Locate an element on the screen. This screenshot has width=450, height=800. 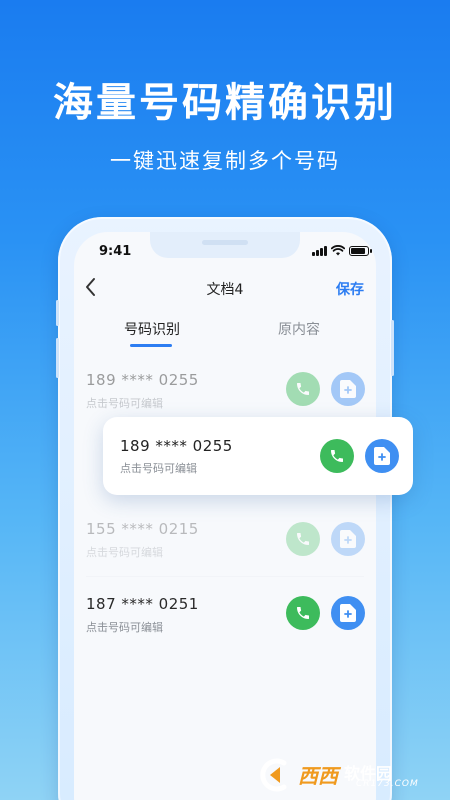
active-tab-indicator is located at coordinates (151, 345).